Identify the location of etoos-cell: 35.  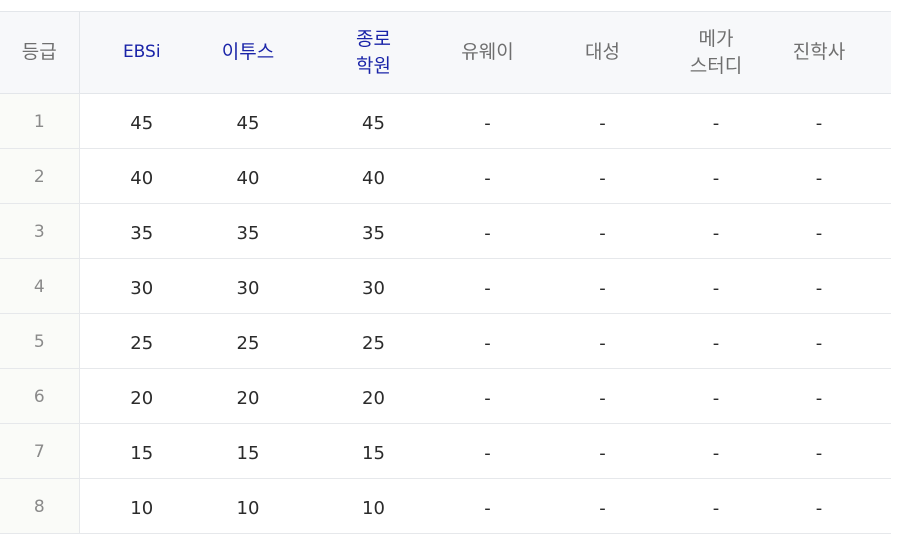
(248, 231).